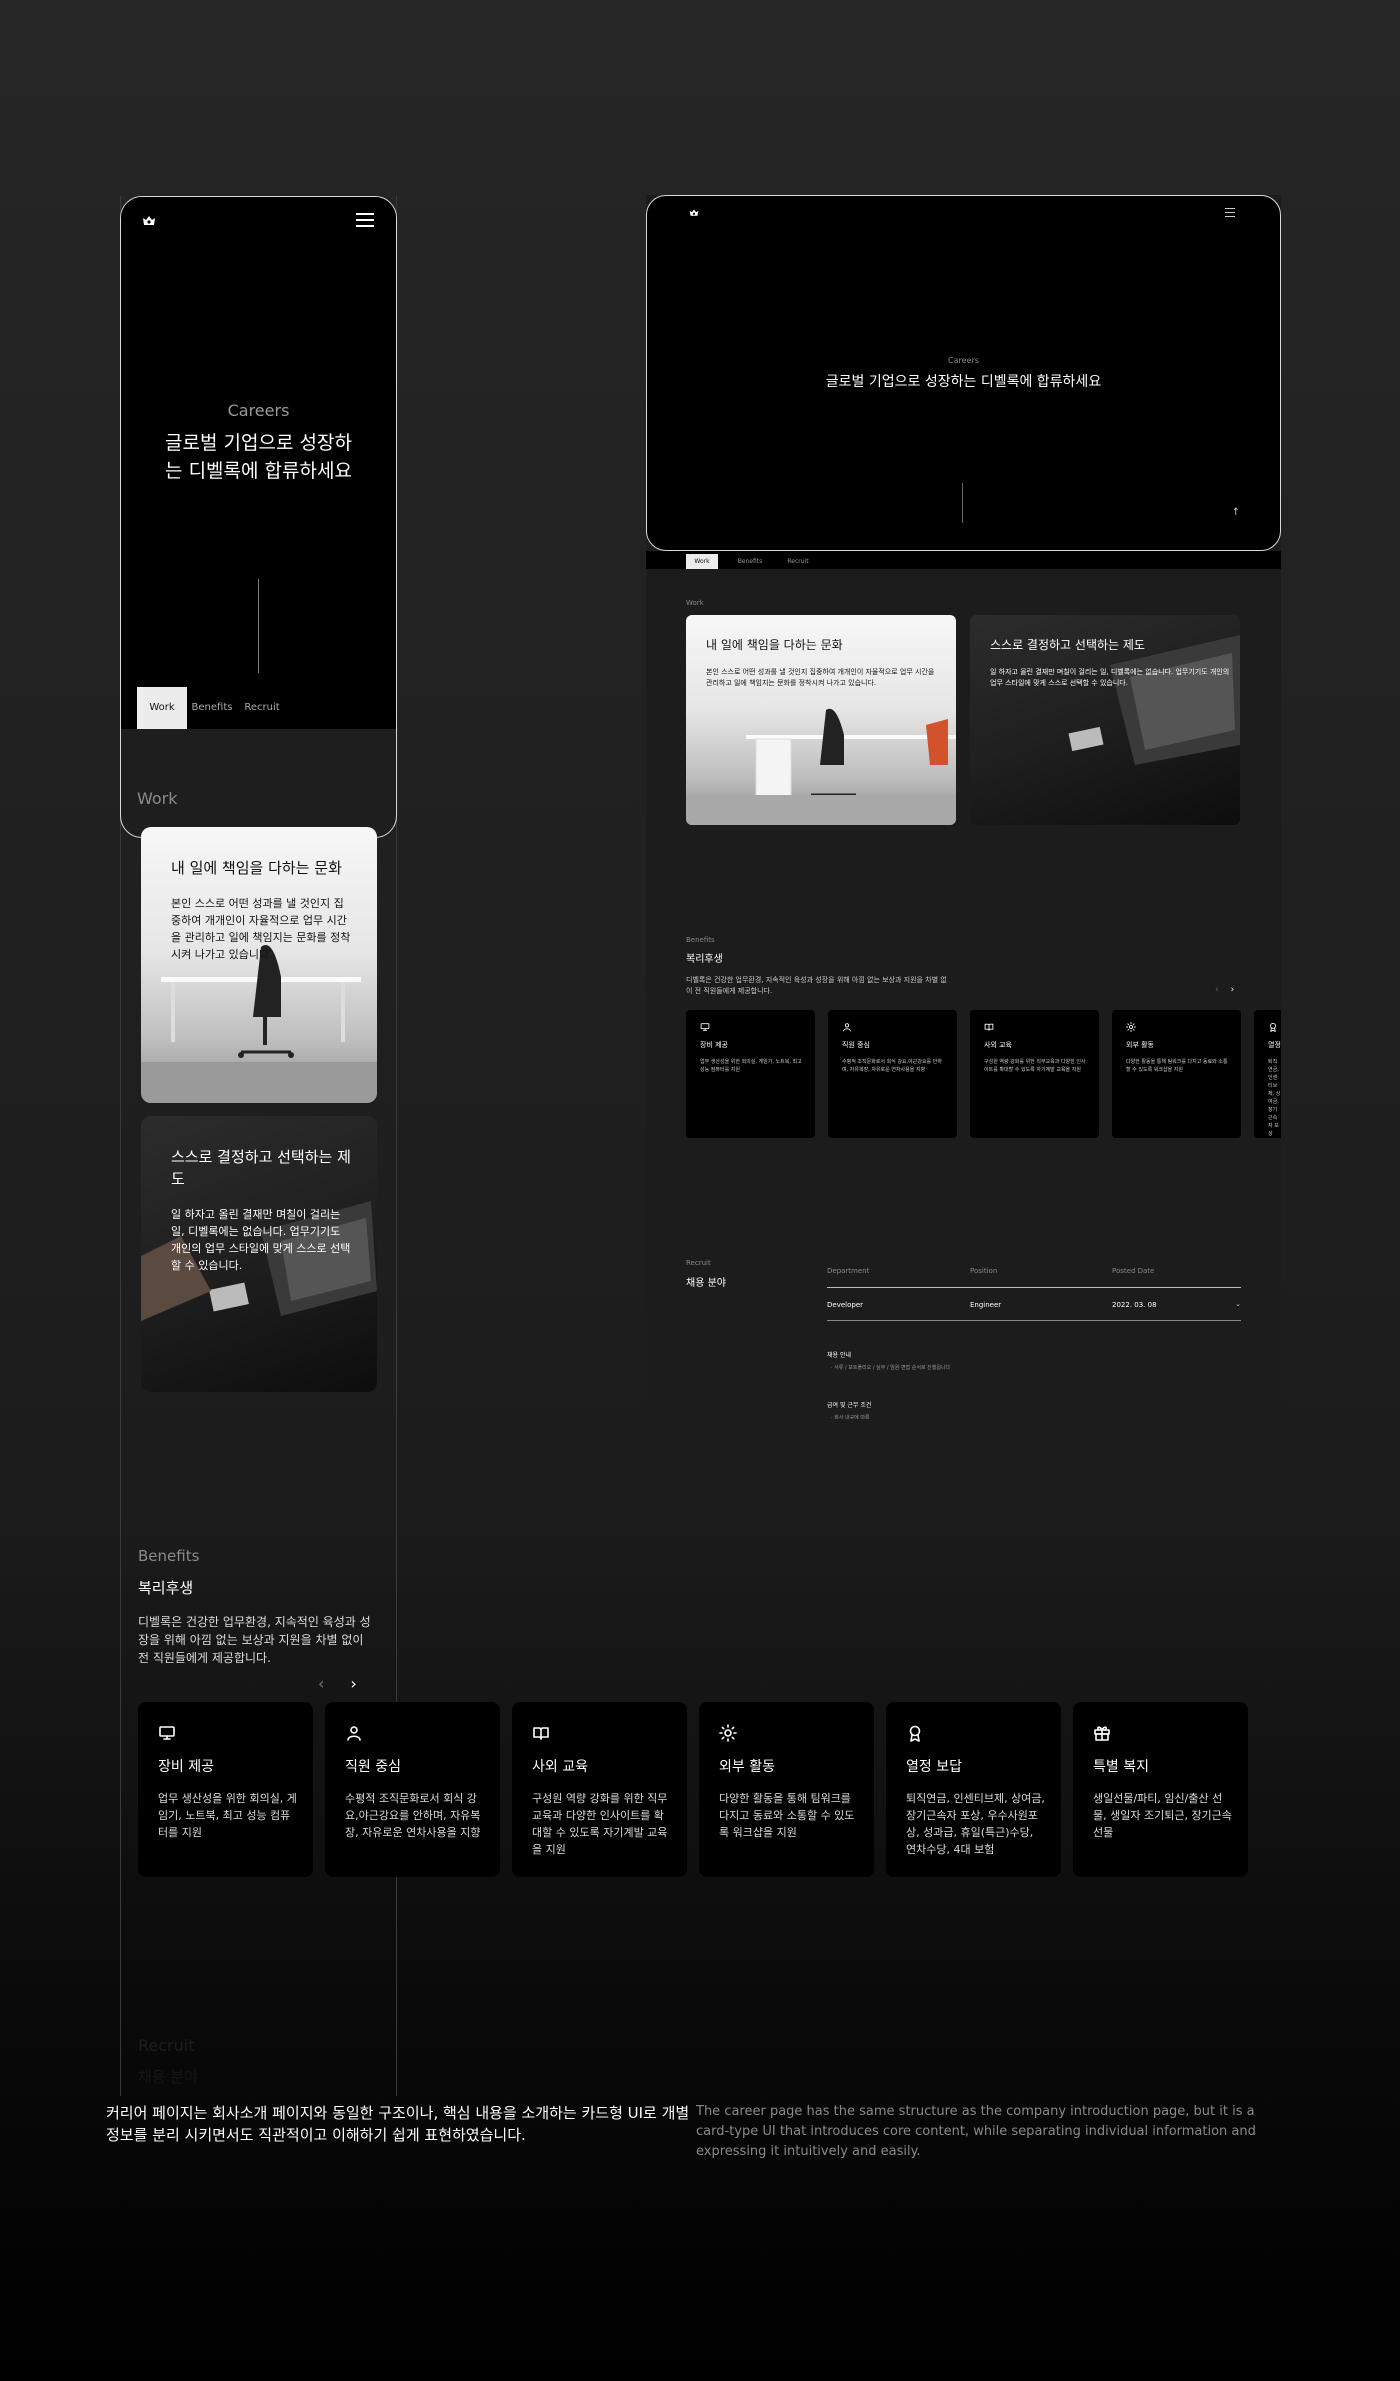 Image resolution: width=1400 pixels, height=2381 pixels. I want to click on cell-position: Engineer, so click(986, 1305).